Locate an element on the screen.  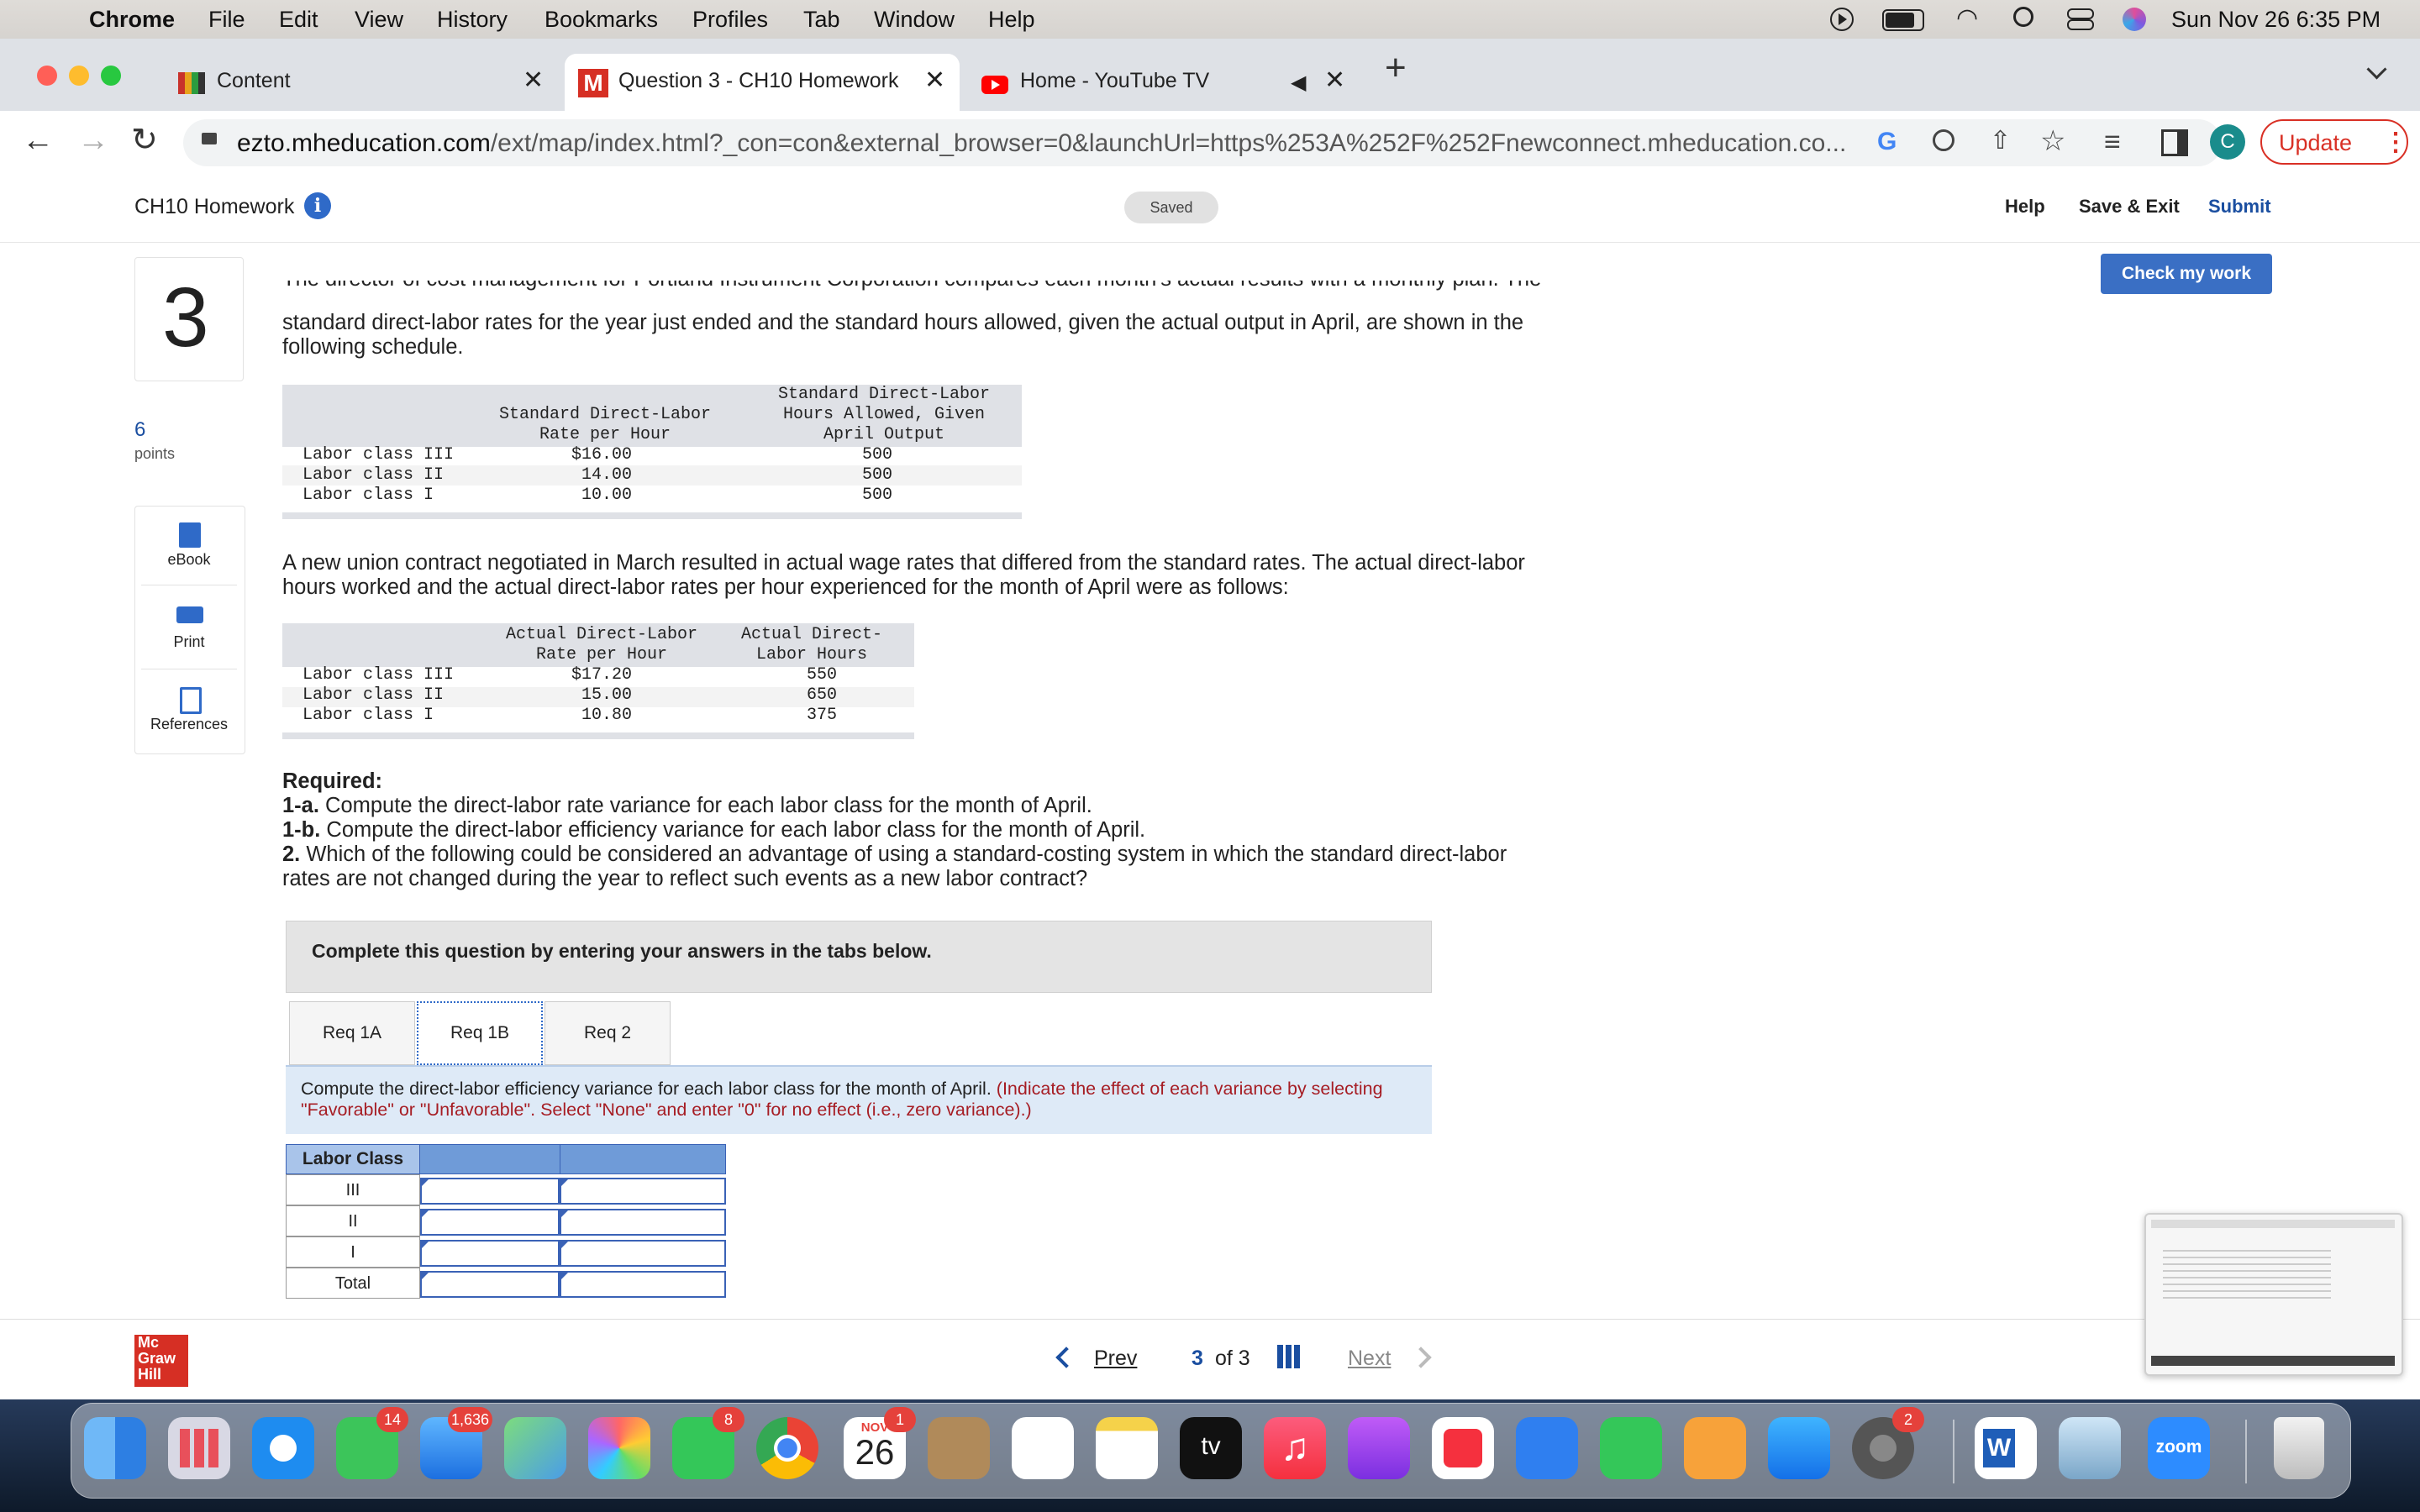
update-button: Update ⋮ is located at coordinates (2334, 142).